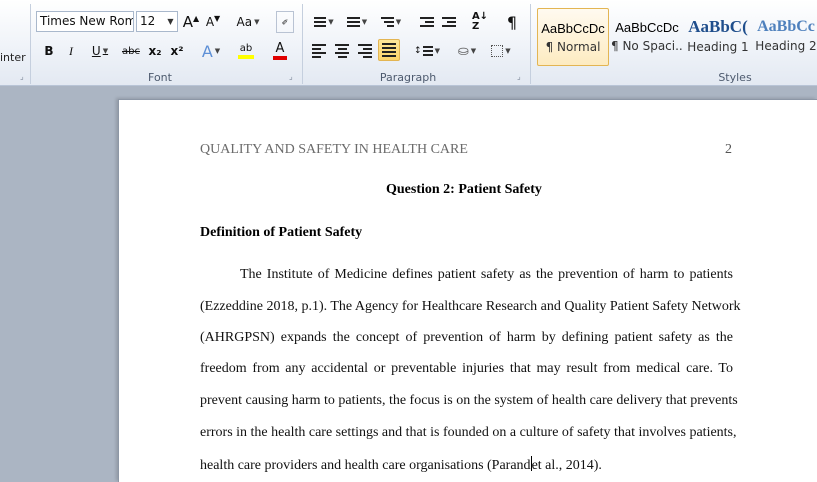 The image size is (817, 482). Describe the element at coordinates (196, 18) in the screenshot. I see `grow-arrow-icon: ▲` at that location.